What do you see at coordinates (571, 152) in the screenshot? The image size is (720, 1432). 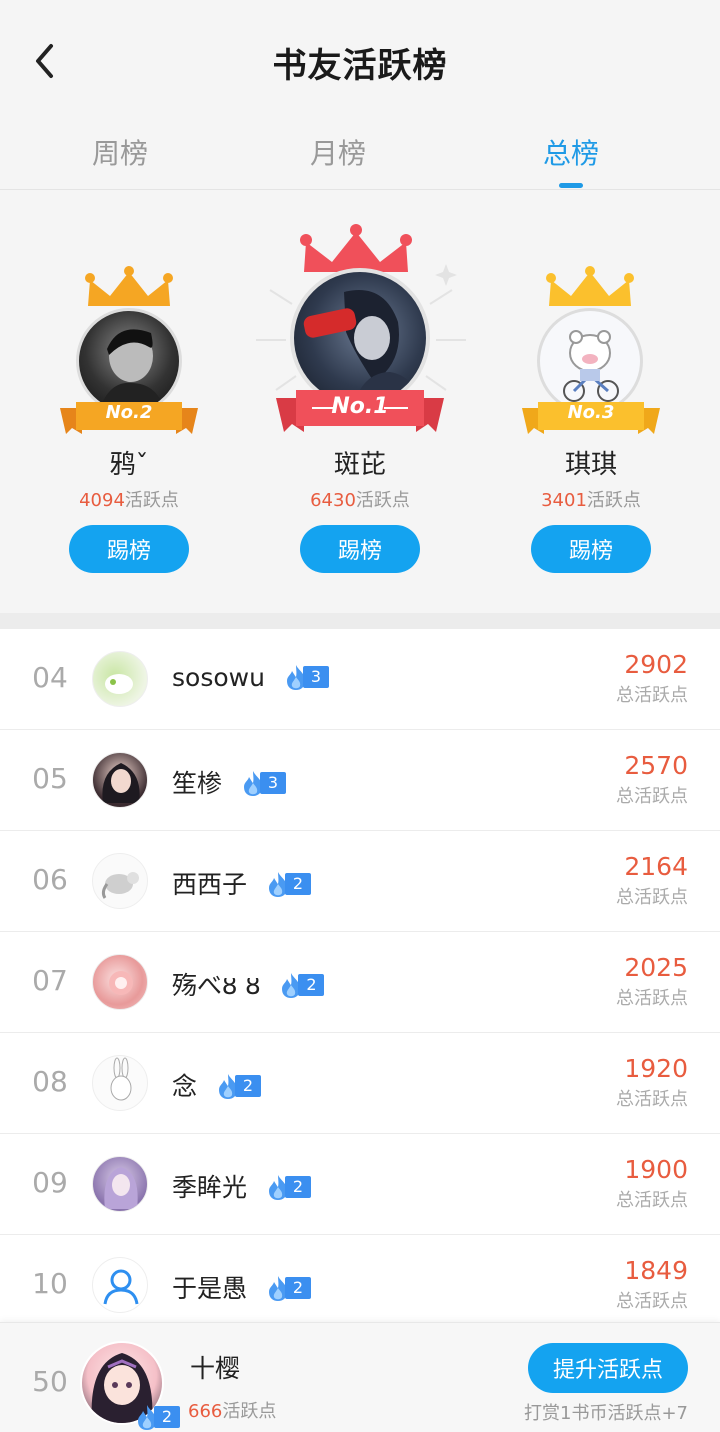 I see `tab-total: 总榜` at bounding box center [571, 152].